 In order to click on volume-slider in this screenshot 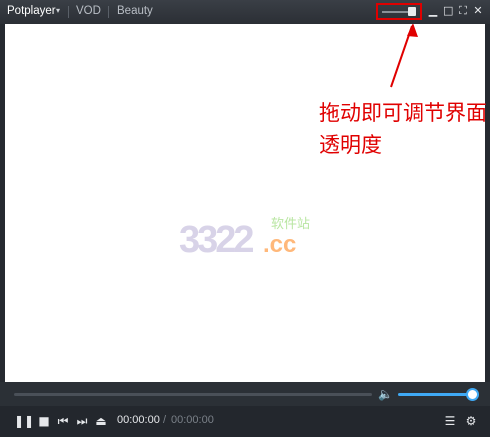, I will do `click(434, 394)`.